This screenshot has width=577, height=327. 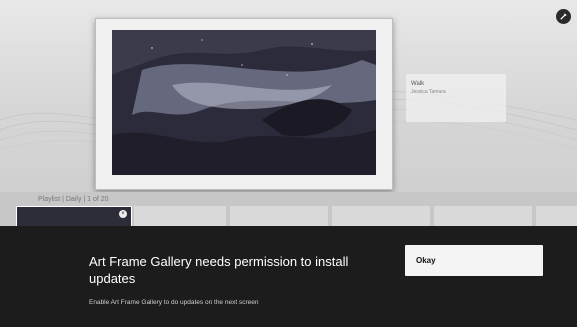 What do you see at coordinates (563, 16) in the screenshot?
I see `settings-icon` at bounding box center [563, 16].